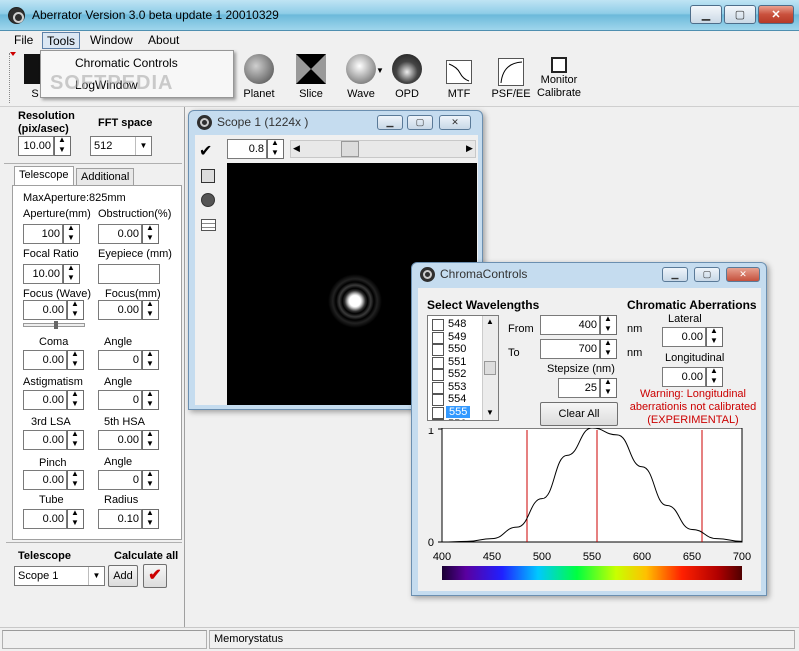 The width and height of the screenshot is (799, 651). What do you see at coordinates (120, 400) in the screenshot?
I see `astigmatism-angle-input: 0` at bounding box center [120, 400].